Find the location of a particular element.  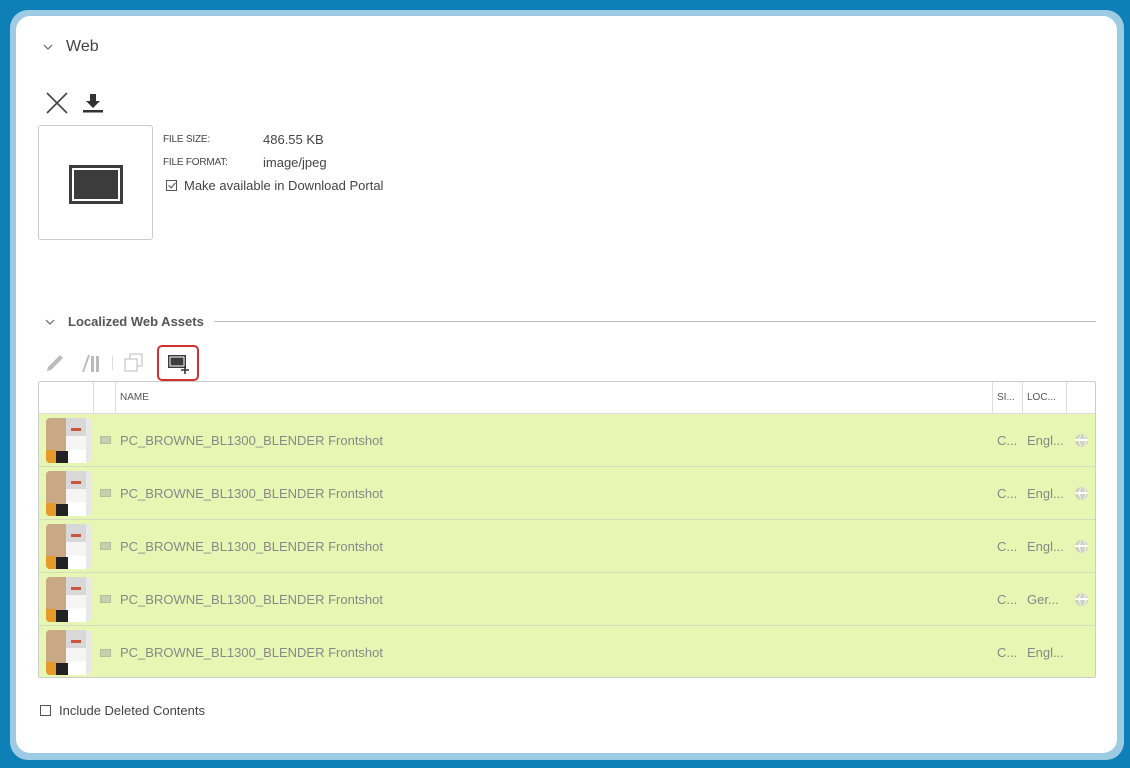

add-image-button is located at coordinates (178, 363).